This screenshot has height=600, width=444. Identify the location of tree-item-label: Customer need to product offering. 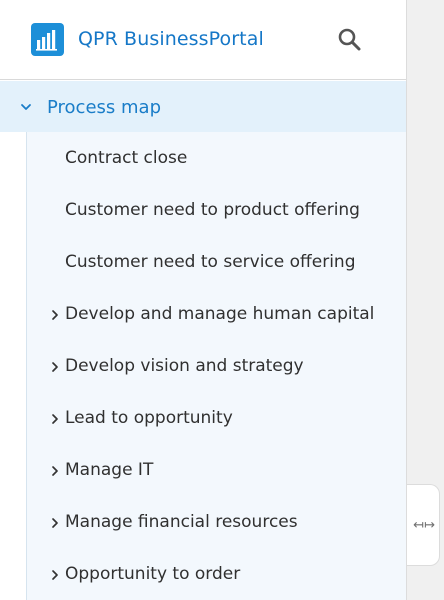
(212, 210).